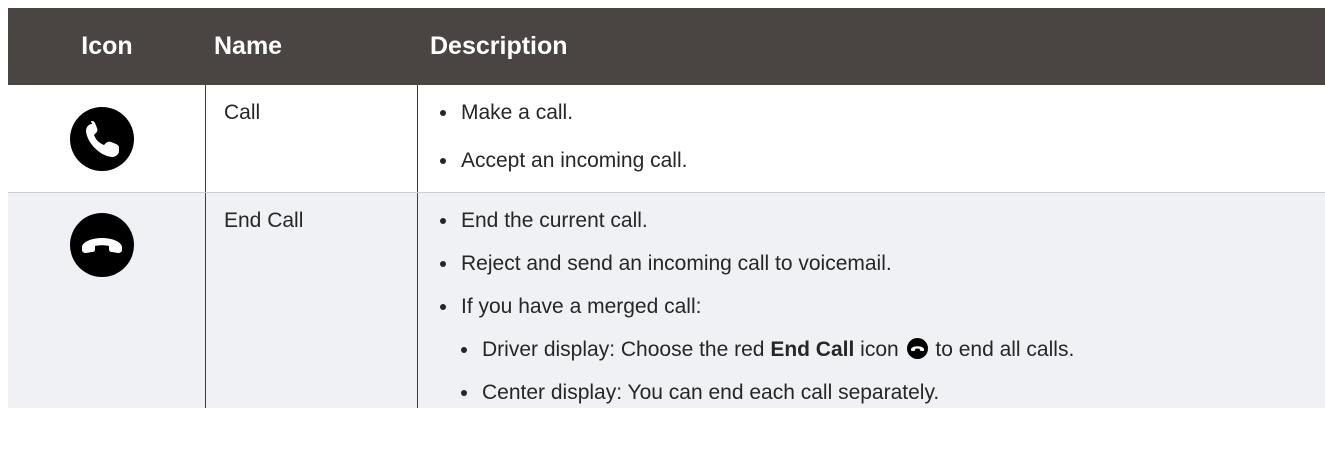  Describe the element at coordinates (882, 161) in the screenshot. I see `list-item: Accept an incoming call.` at that location.